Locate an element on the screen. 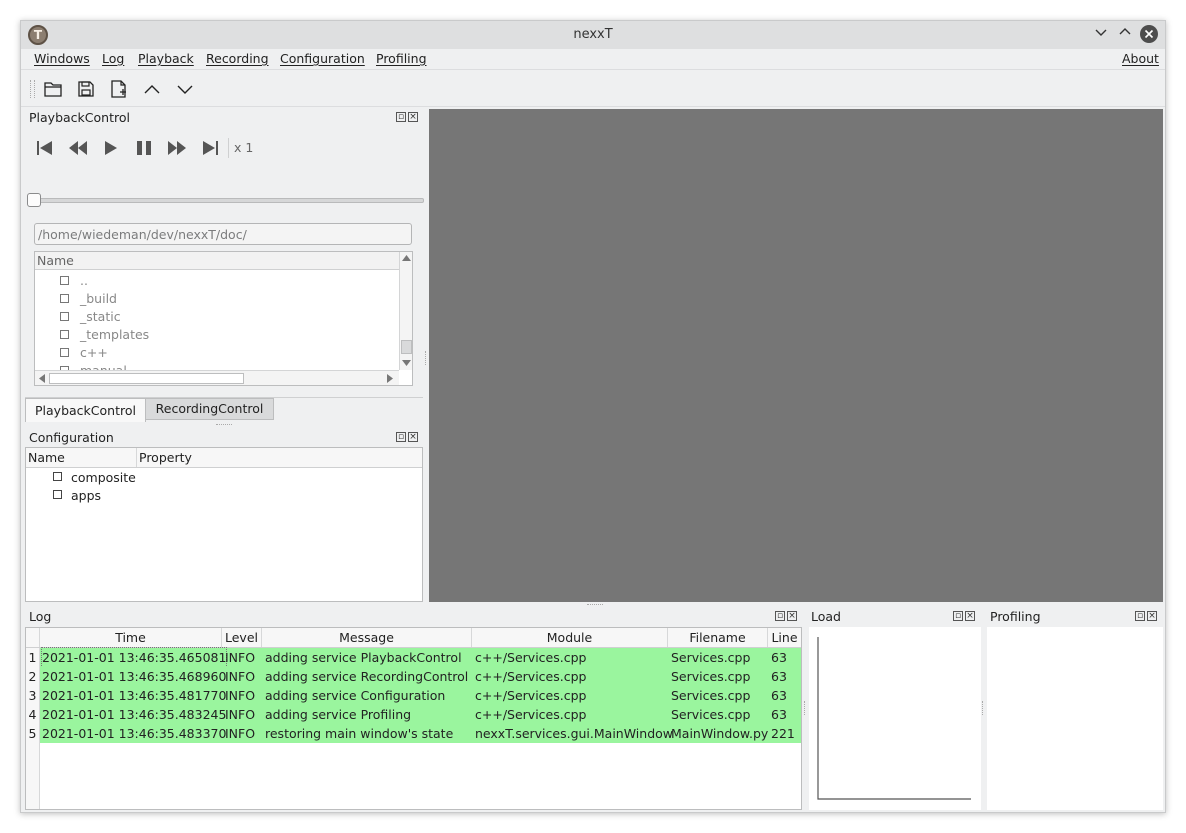  playback-speed-label: x 1 is located at coordinates (243, 147).